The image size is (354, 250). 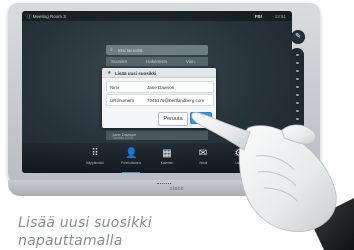 I want to click on top-status-bar: Ⓘ Meeting Room 3 FBI 13:51, so click(x=157, y=16).